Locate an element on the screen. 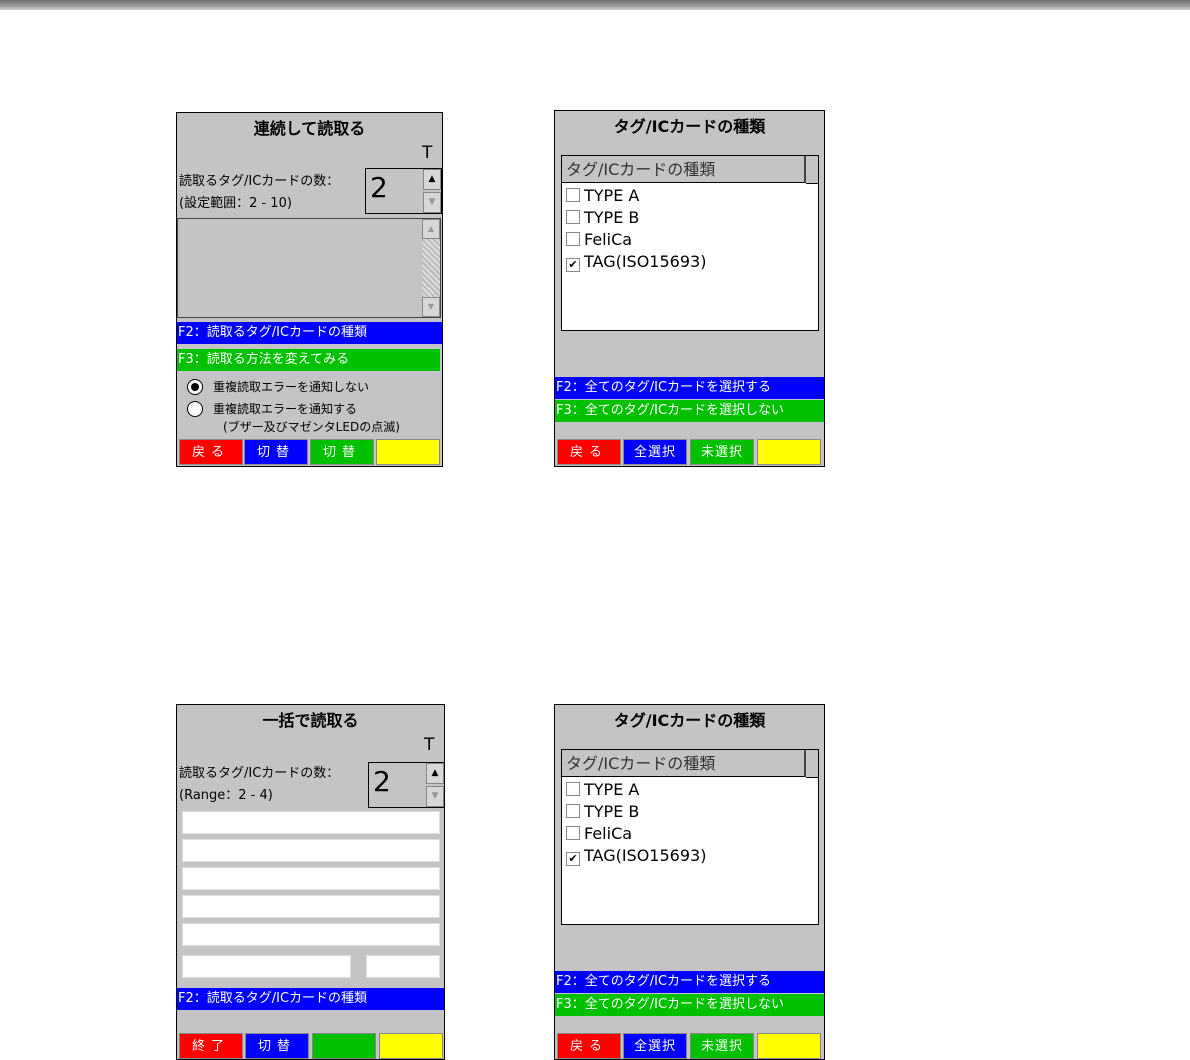 The image size is (1190, 1060). result-list: ▲ ▼ is located at coordinates (309, 268).